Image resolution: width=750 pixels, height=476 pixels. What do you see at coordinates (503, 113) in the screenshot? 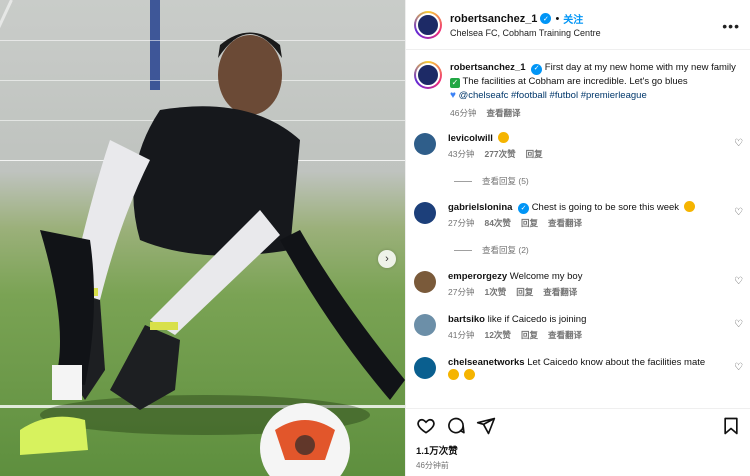
I see `caption-translate-link: 查看翻译` at bounding box center [503, 113].